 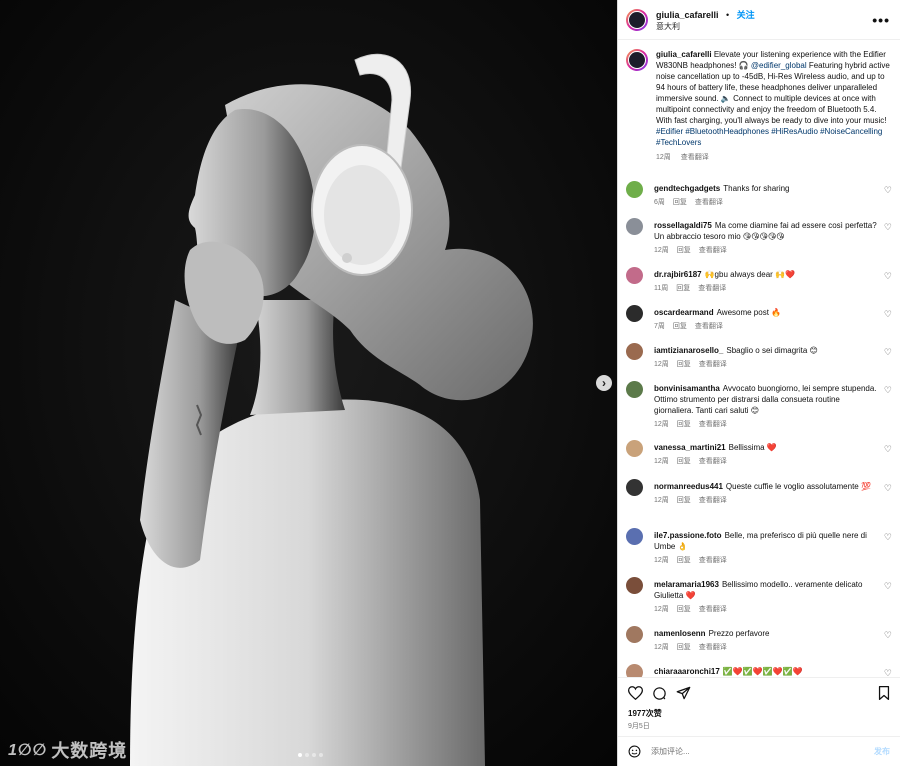 What do you see at coordinates (752, 447) in the screenshot?
I see `comment-text: Bellissima ❤️` at bounding box center [752, 447].